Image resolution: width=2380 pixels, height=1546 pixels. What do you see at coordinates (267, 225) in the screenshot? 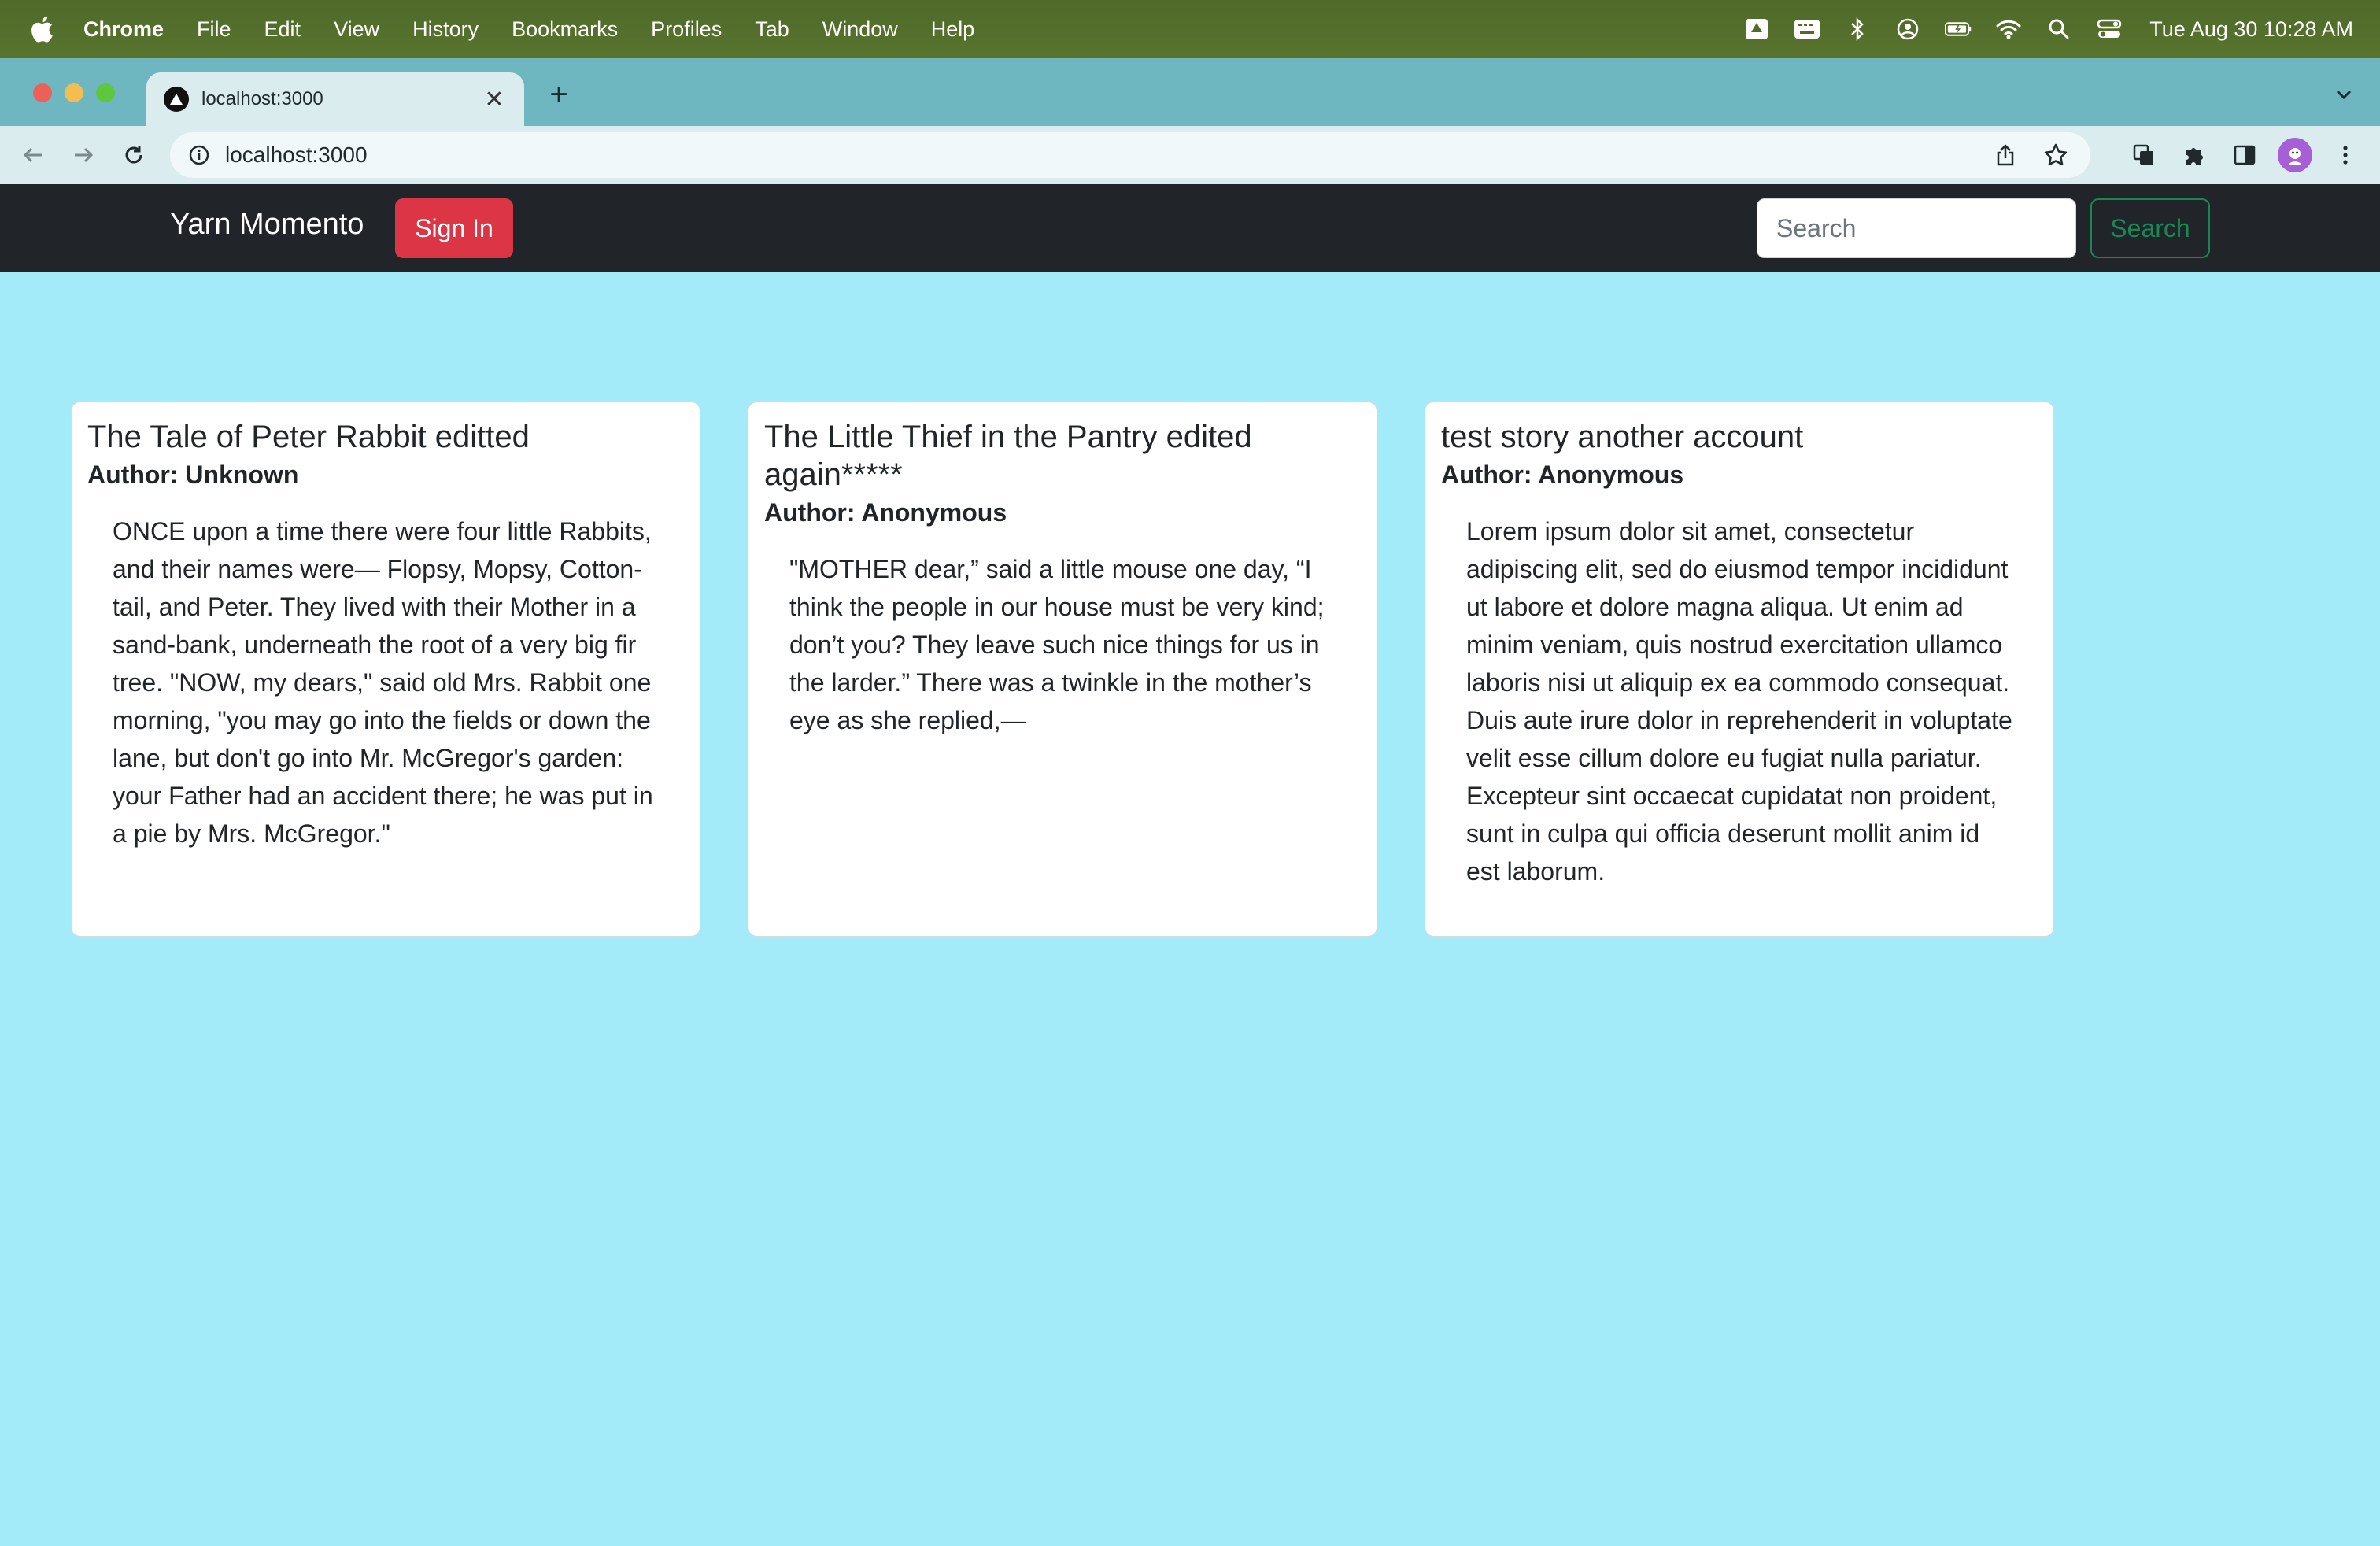
I see `site-brand: Yarn Momento` at bounding box center [267, 225].